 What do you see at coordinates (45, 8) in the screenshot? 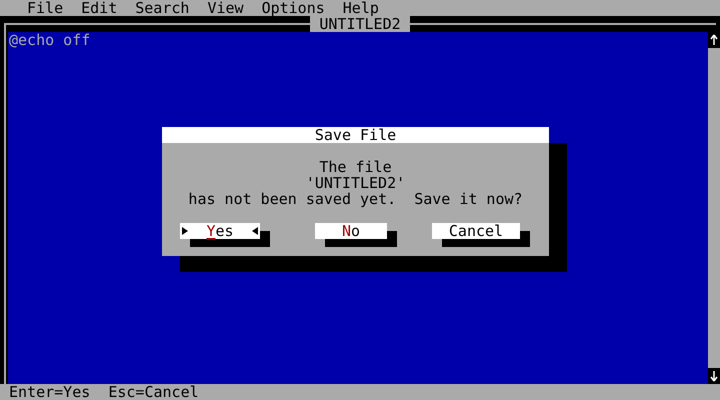
I see `menu-item: File` at bounding box center [45, 8].